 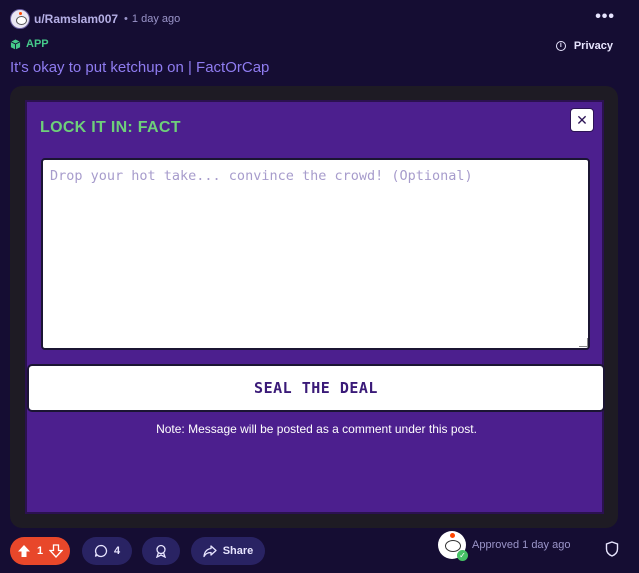 I want to click on post-header: u/Ramslam007 • 1 day ago •••, so click(x=319, y=19).